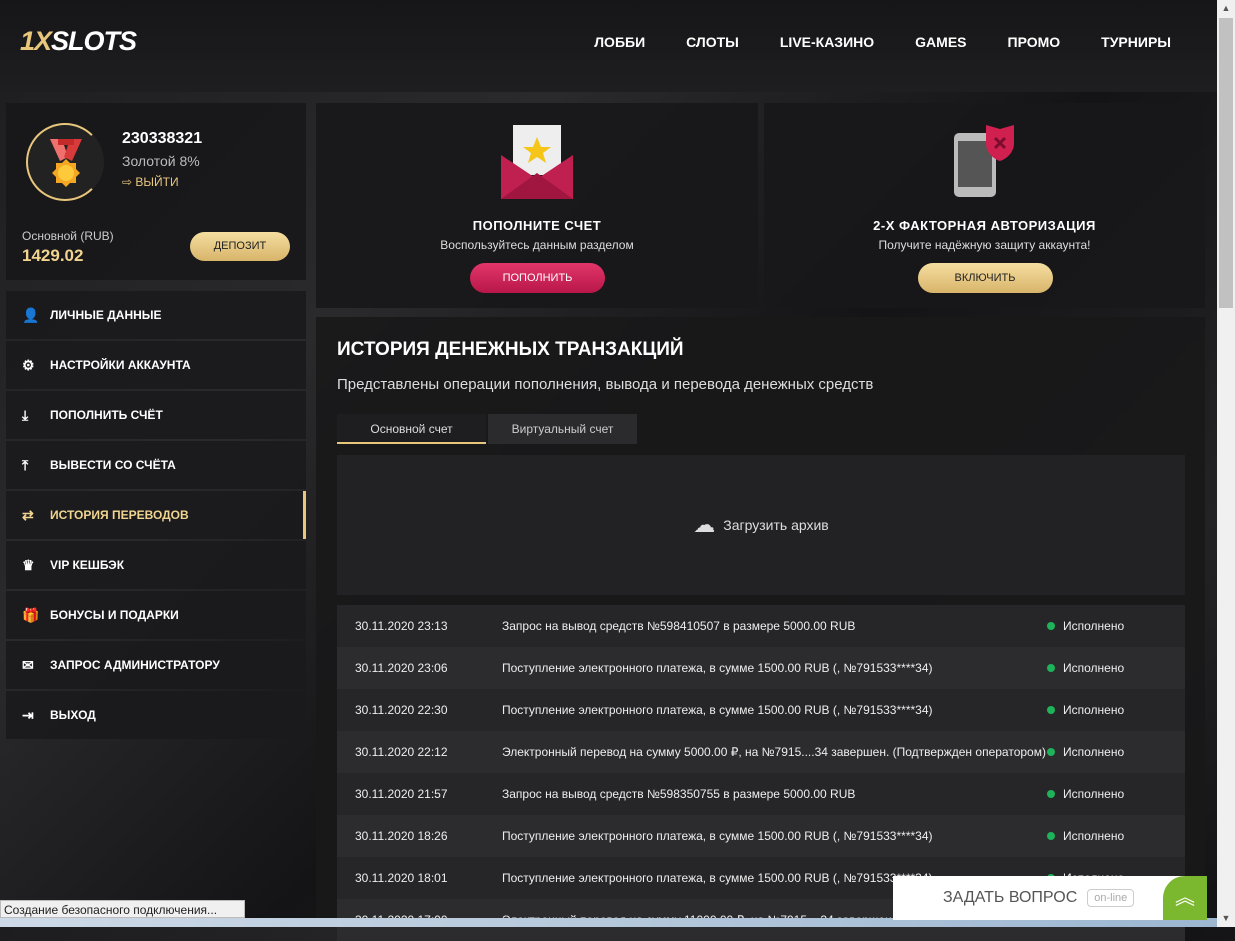 This screenshot has width=1235, height=941. I want to click on ask-question-widget: ЗАДАТЬ ВОПРОС on-line ︽, so click(1050, 898).